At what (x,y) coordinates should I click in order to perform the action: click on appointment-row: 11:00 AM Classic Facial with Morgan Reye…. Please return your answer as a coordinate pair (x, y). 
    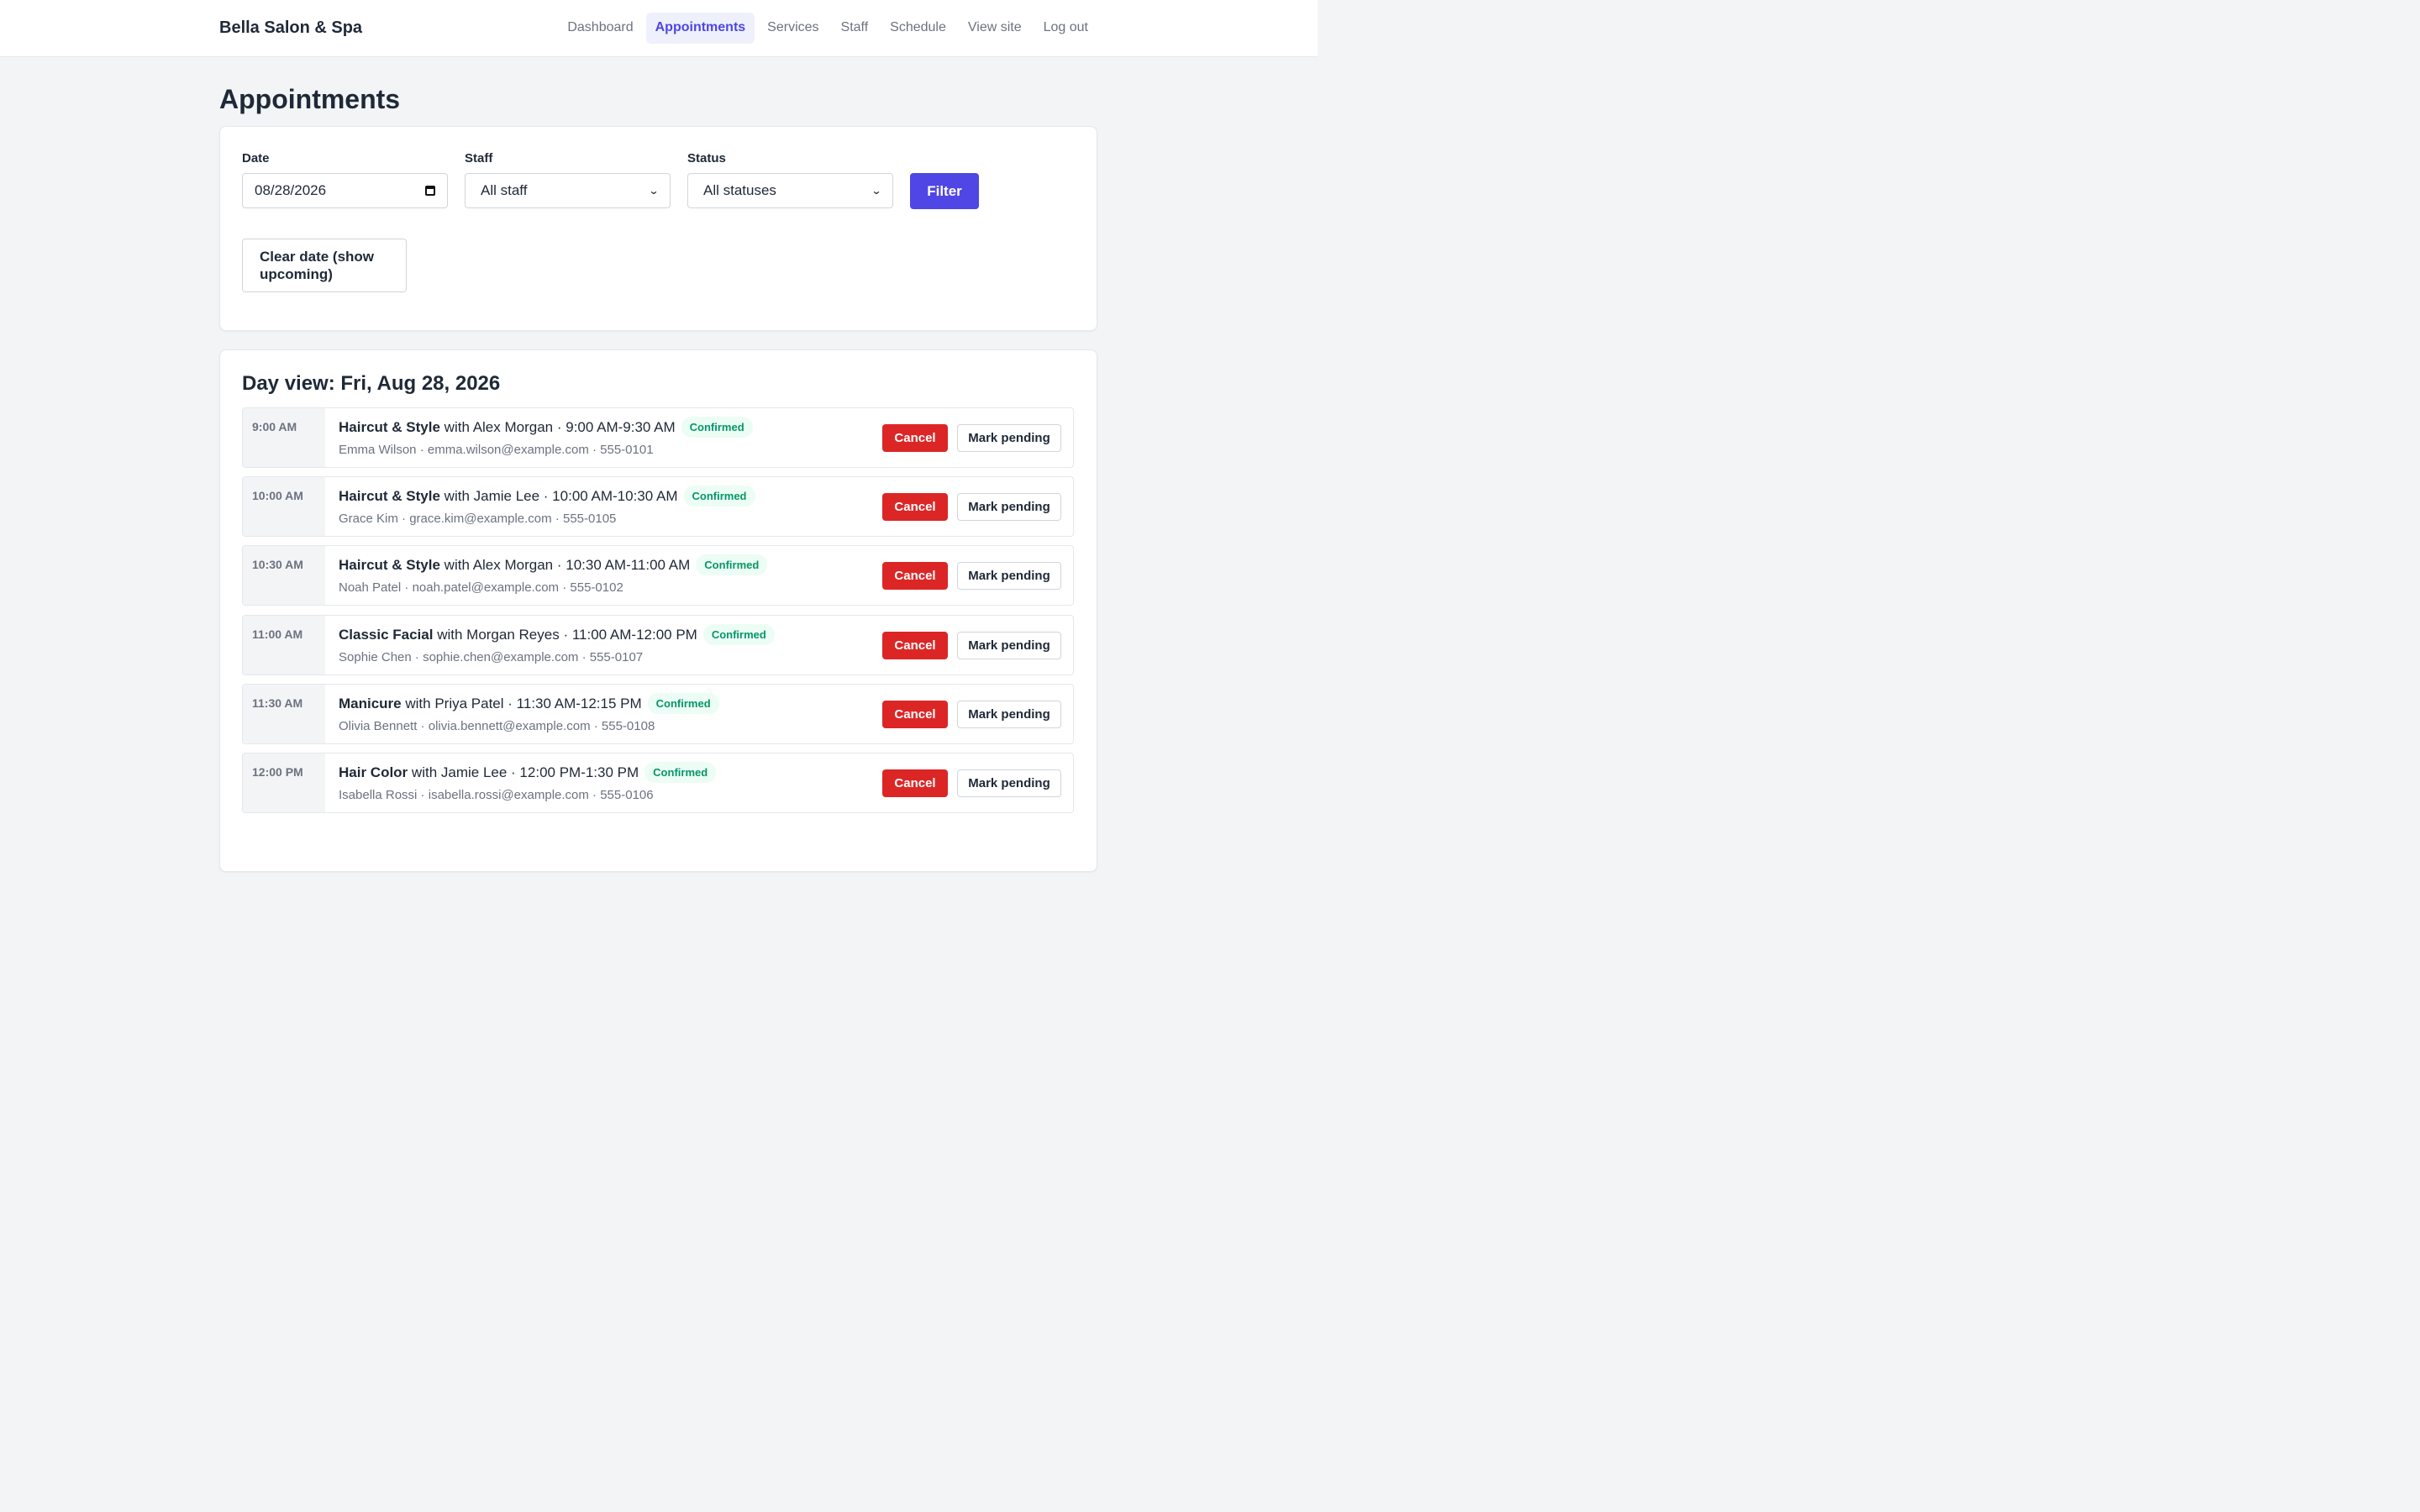
    Looking at the image, I should click on (658, 645).